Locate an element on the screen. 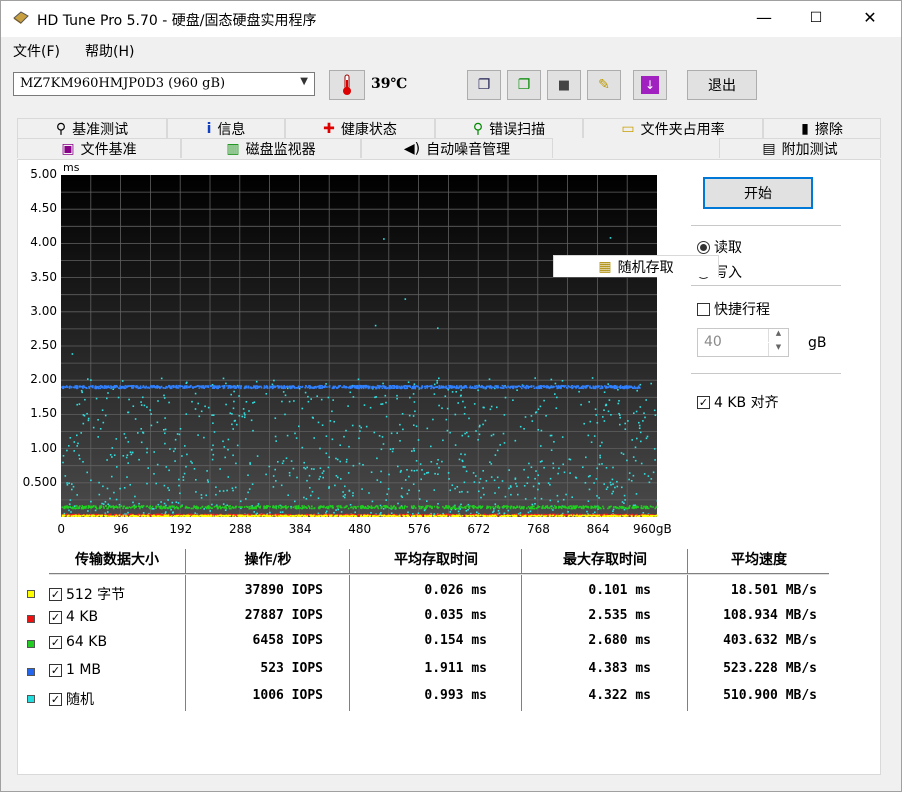 This screenshot has width=902, height=792. close-button: ✕ is located at coordinates (870, 19).